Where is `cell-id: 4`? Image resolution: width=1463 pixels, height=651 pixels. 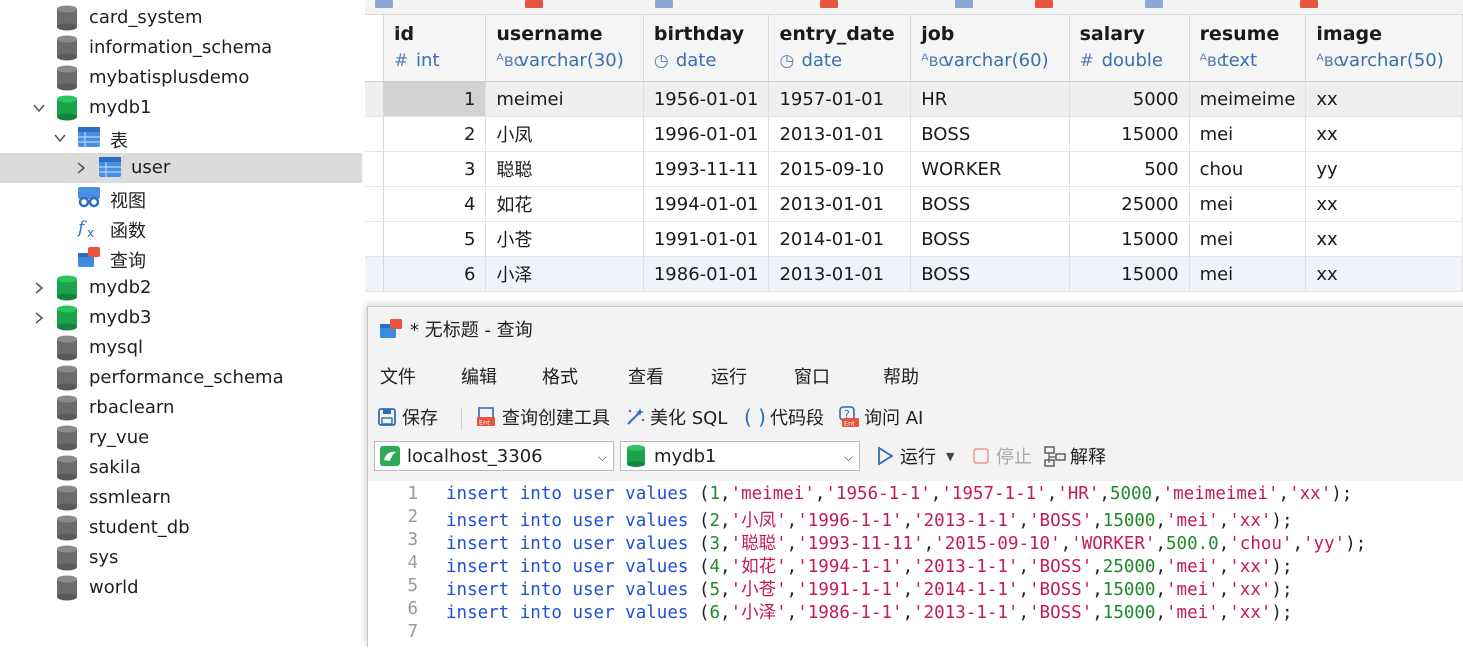 cell-id: 4 is located at coordinates (435, 204).